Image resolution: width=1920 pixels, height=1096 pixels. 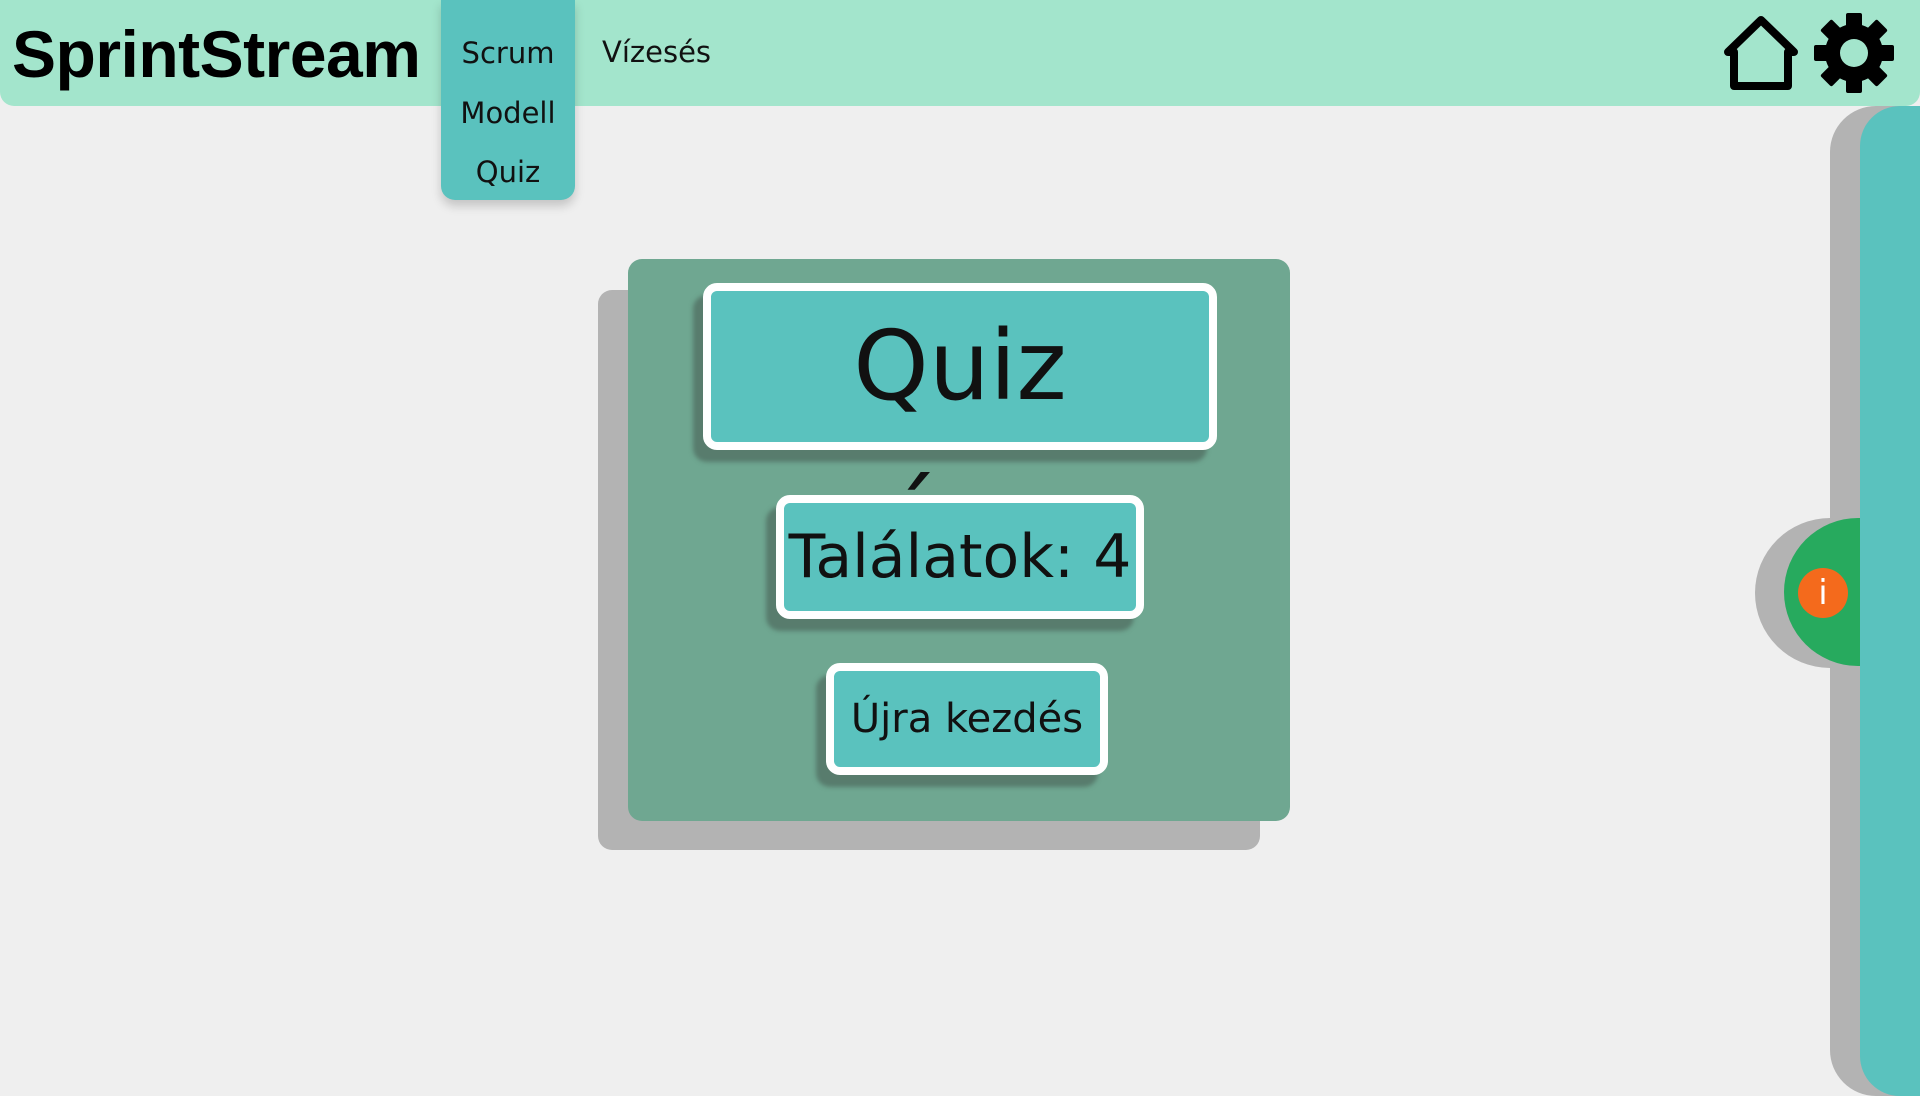 What do you see at coordinates (960, 427) in the screenshot?
I see `quiz-end-title: Quiz vége.` at bounding box center [960, 427].